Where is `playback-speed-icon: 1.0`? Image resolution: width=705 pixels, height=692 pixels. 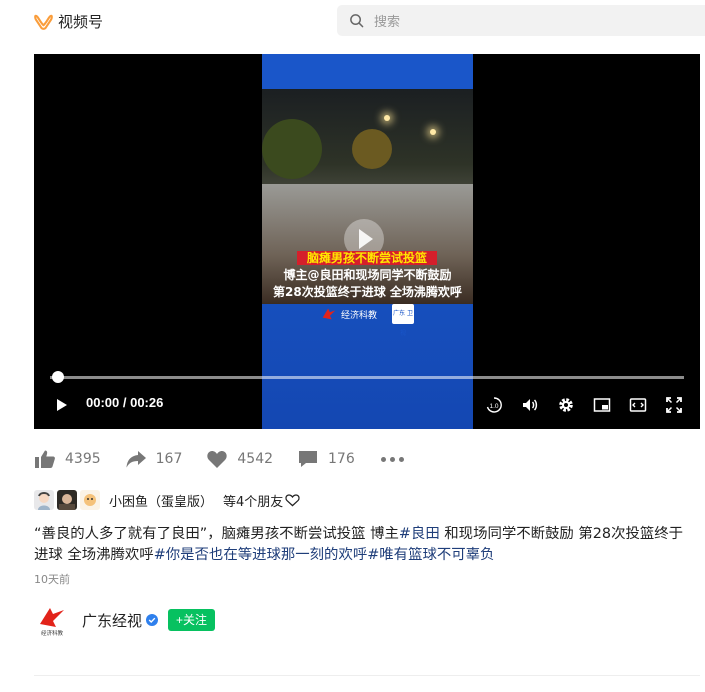
playback-speed-icon: 1.0 is located at coordinates (494, 405).